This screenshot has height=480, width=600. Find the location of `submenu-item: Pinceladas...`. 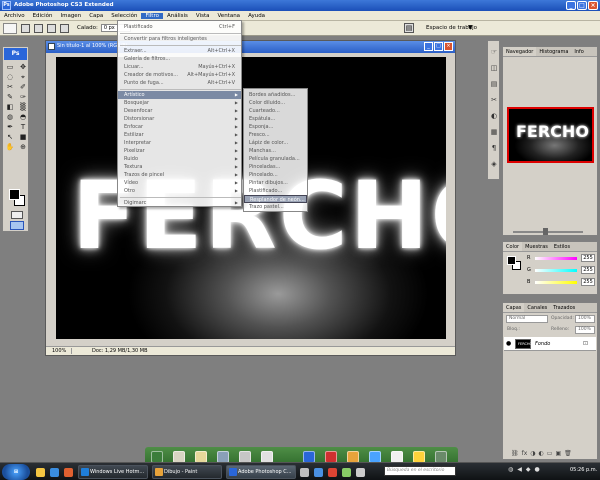

submenu-item: Pinceladas... is located at coordinates (275, 167).